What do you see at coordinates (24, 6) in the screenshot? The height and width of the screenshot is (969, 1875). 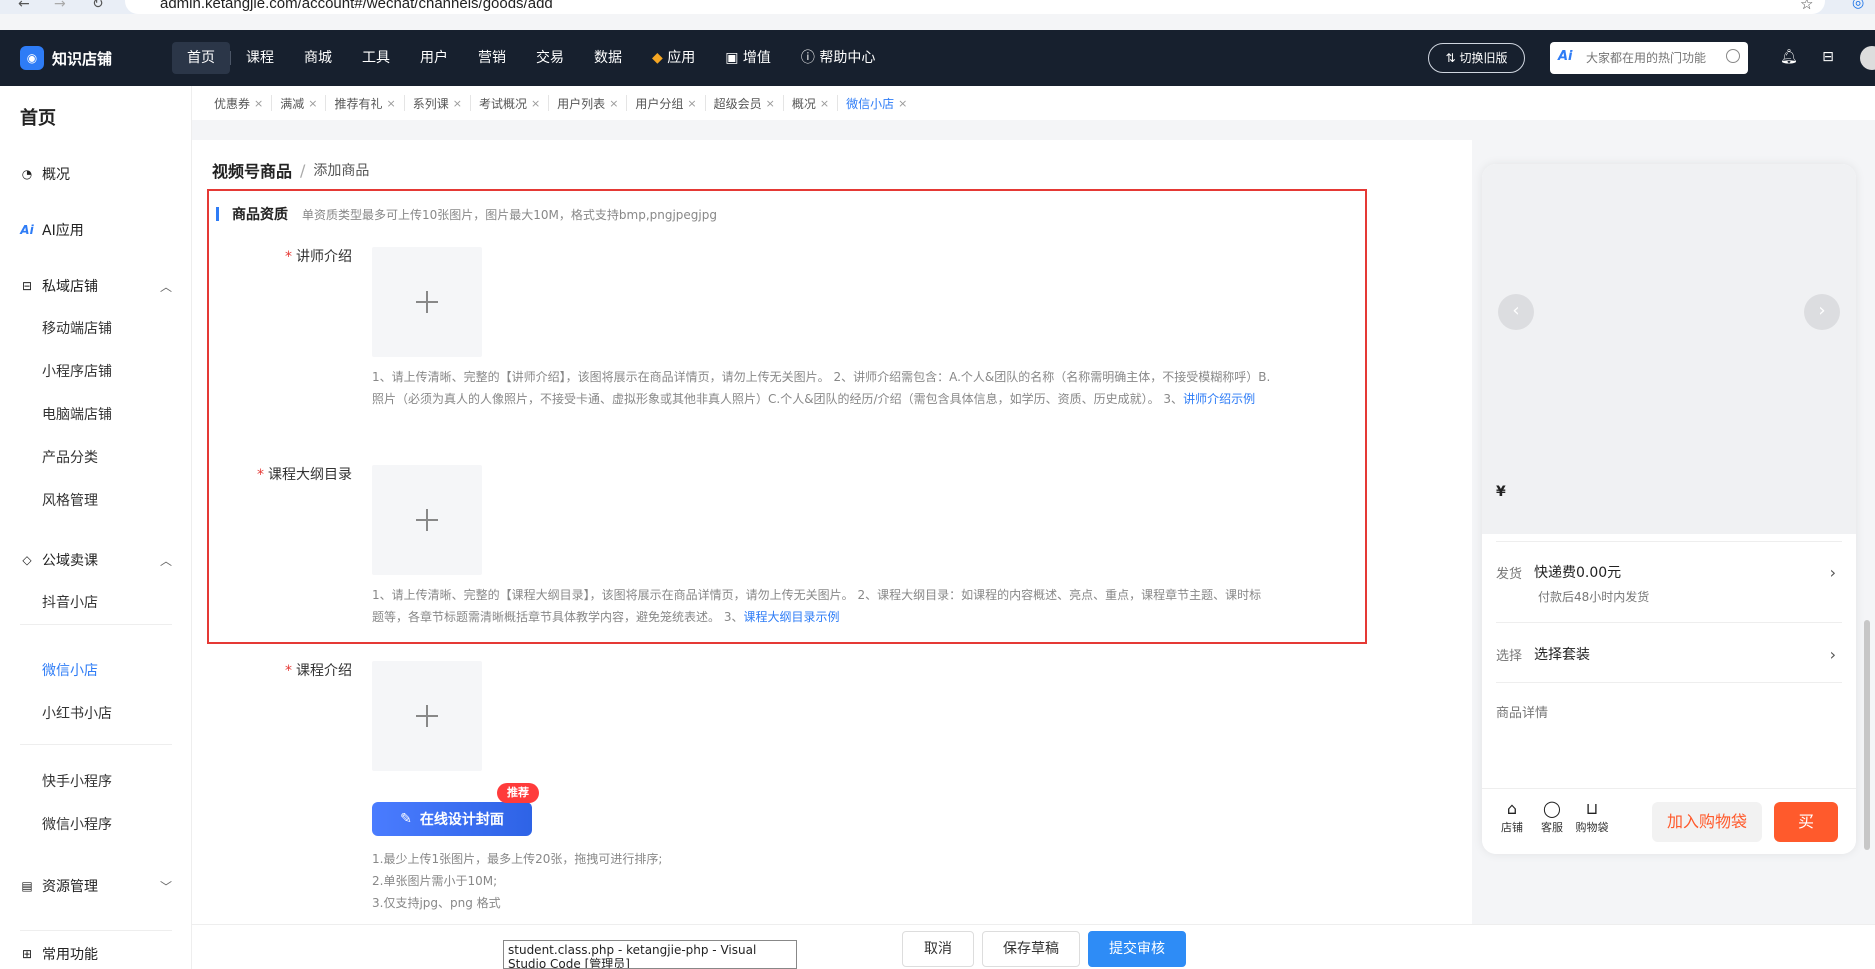 I see `back-icon: ←` at bounding box center [24, 6].